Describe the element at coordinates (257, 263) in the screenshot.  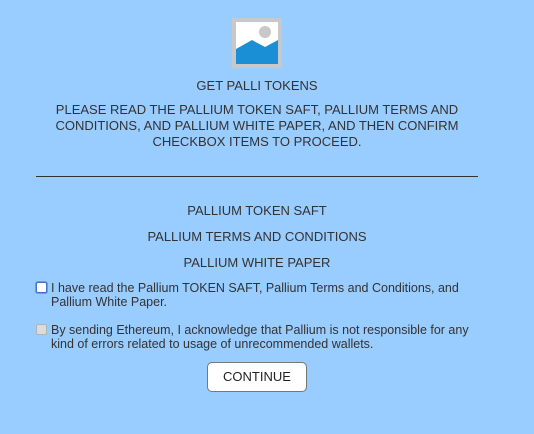
I see `white-paper-link: PALLIUM WHITE PAPER` at that location.